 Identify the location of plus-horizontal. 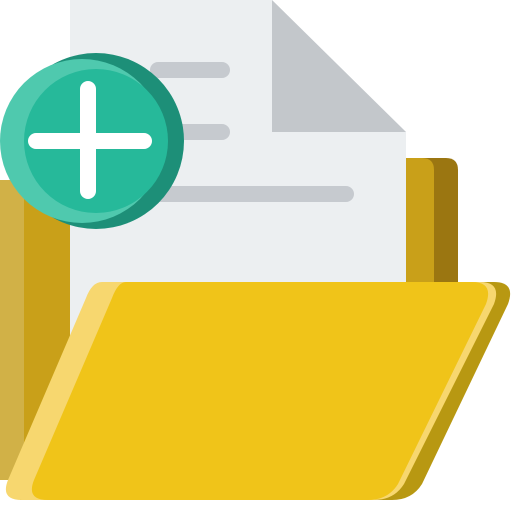
(90, 141).